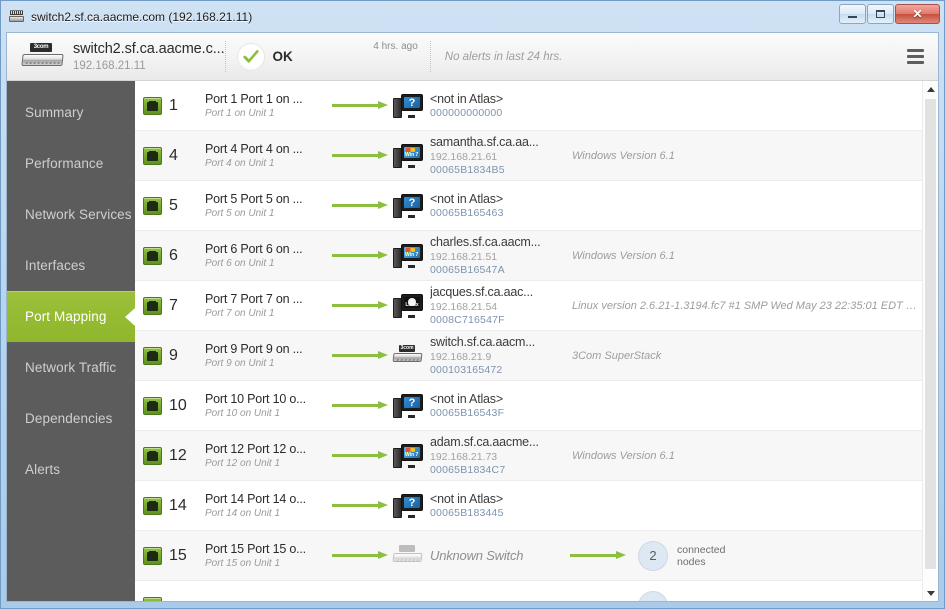 Image resolution: width=945 pixels, height=609 pixels. I want to click on node-mac: 00065B16543F, so click(467, 413).